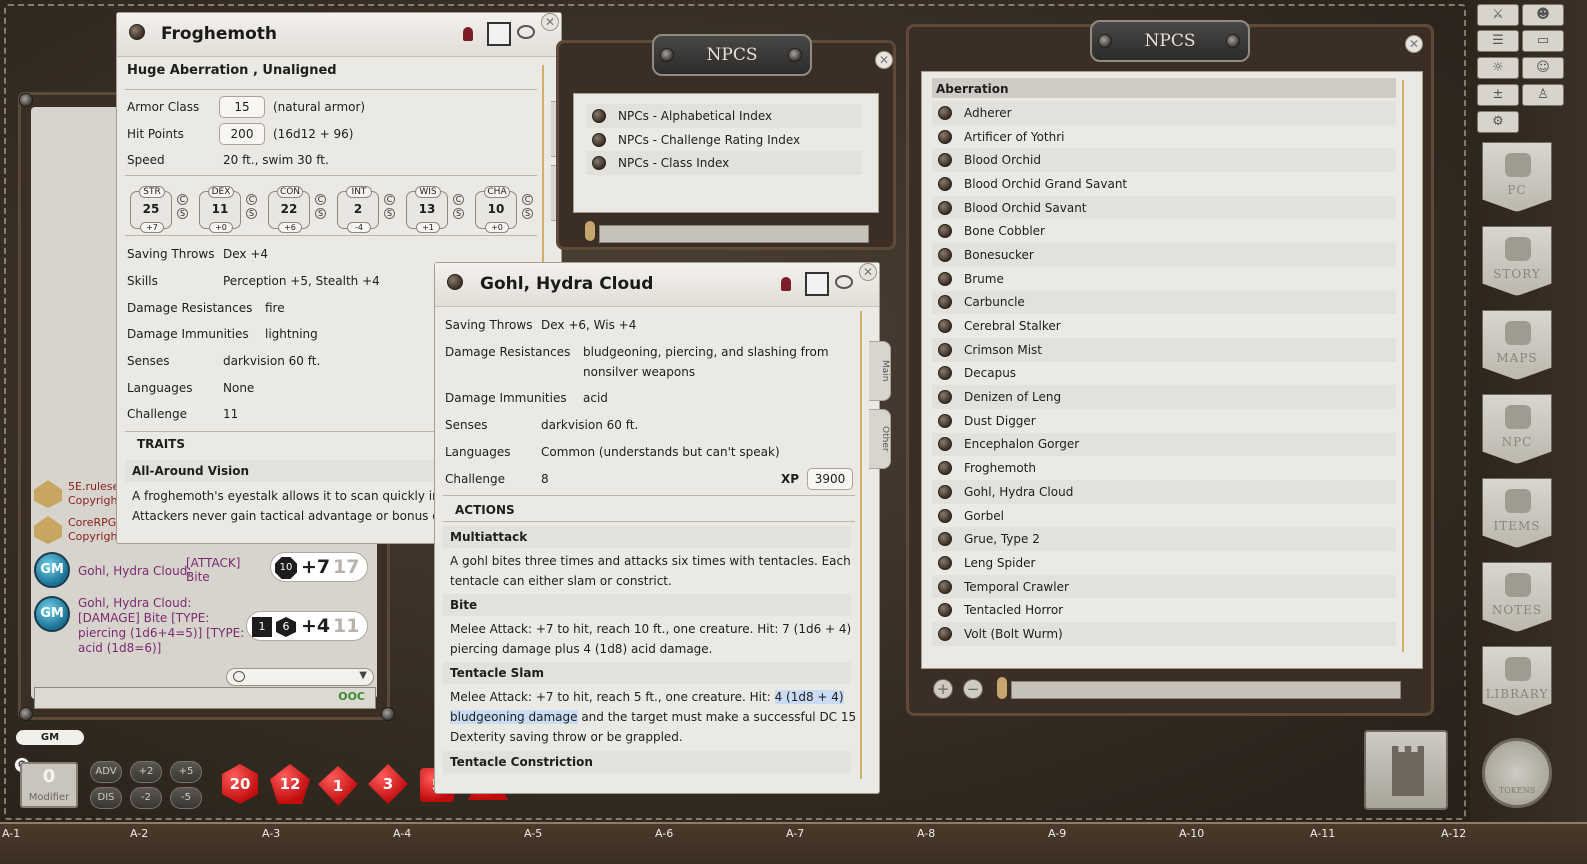  Describe the element at coordinates (943, 689) in the screenshot. I see `add-icon: +` at that location.